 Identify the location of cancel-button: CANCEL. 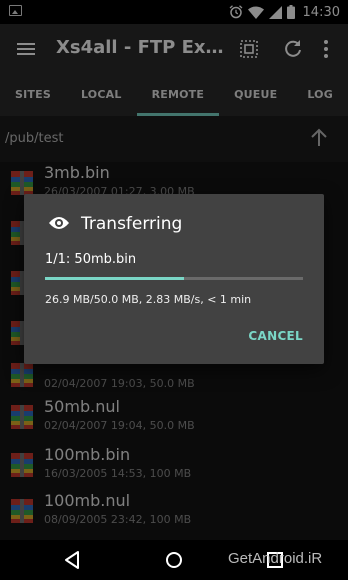
(275, 336).